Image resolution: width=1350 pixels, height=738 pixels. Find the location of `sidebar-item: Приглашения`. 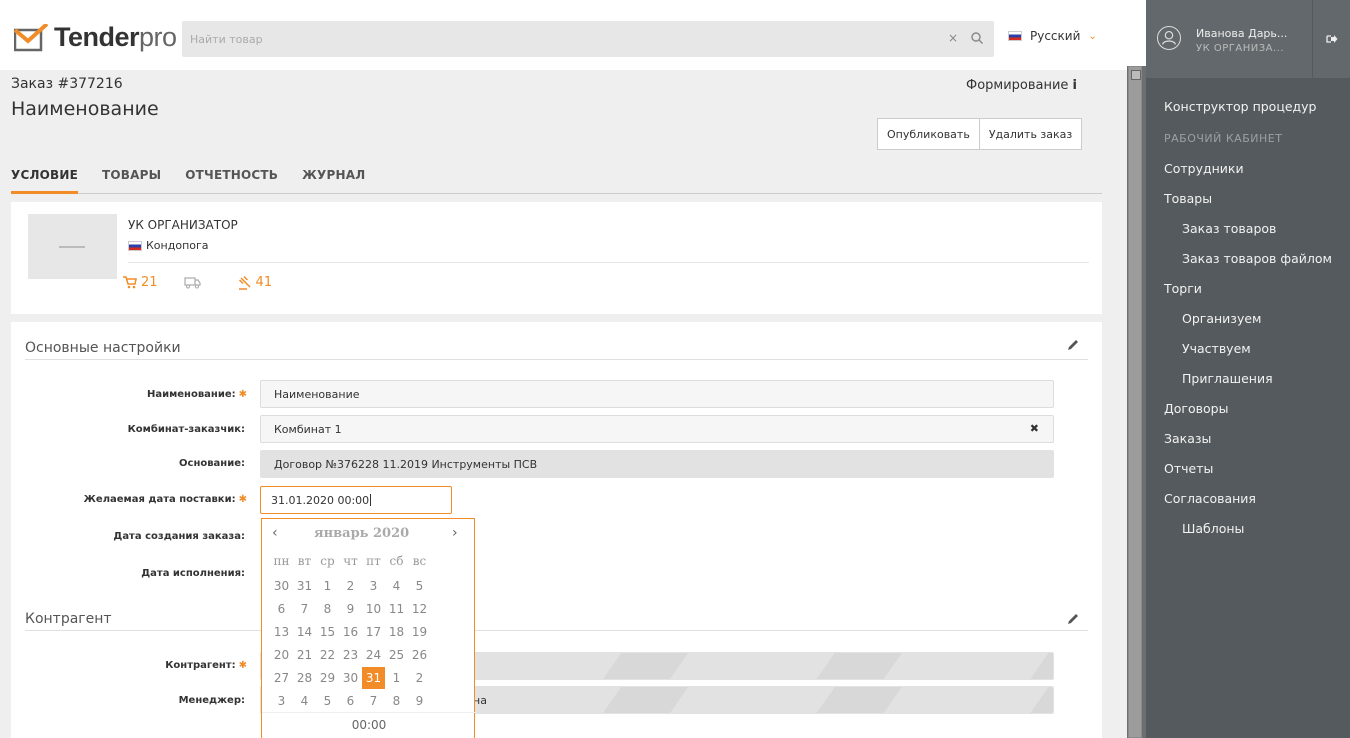

sidebar-item: Приглашения is located at coordinates (1257, 379).